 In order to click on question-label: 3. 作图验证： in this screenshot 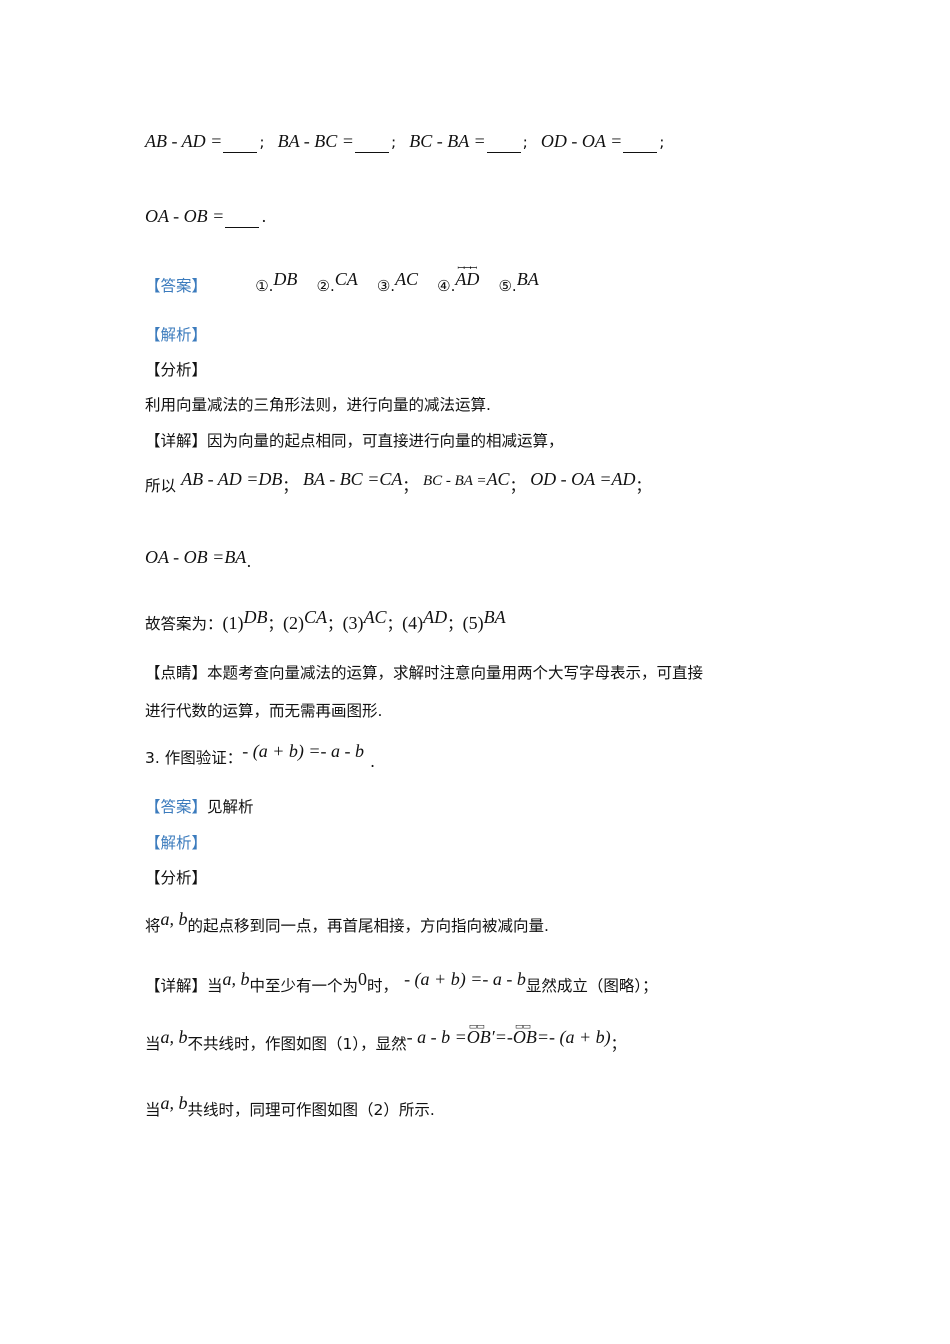, I will do `click(194, 758)`.